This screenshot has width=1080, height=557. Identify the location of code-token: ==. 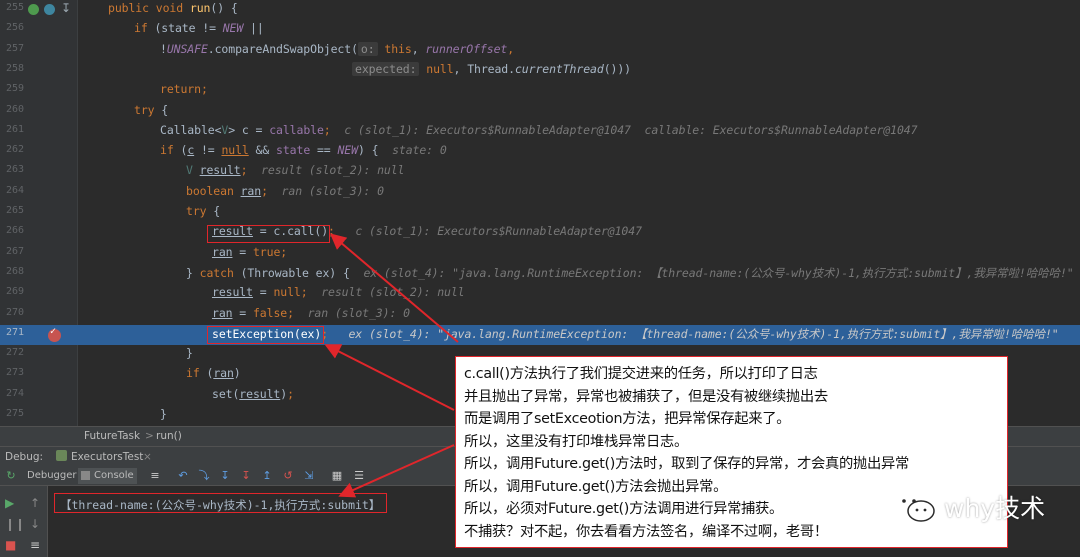
(324, 150).